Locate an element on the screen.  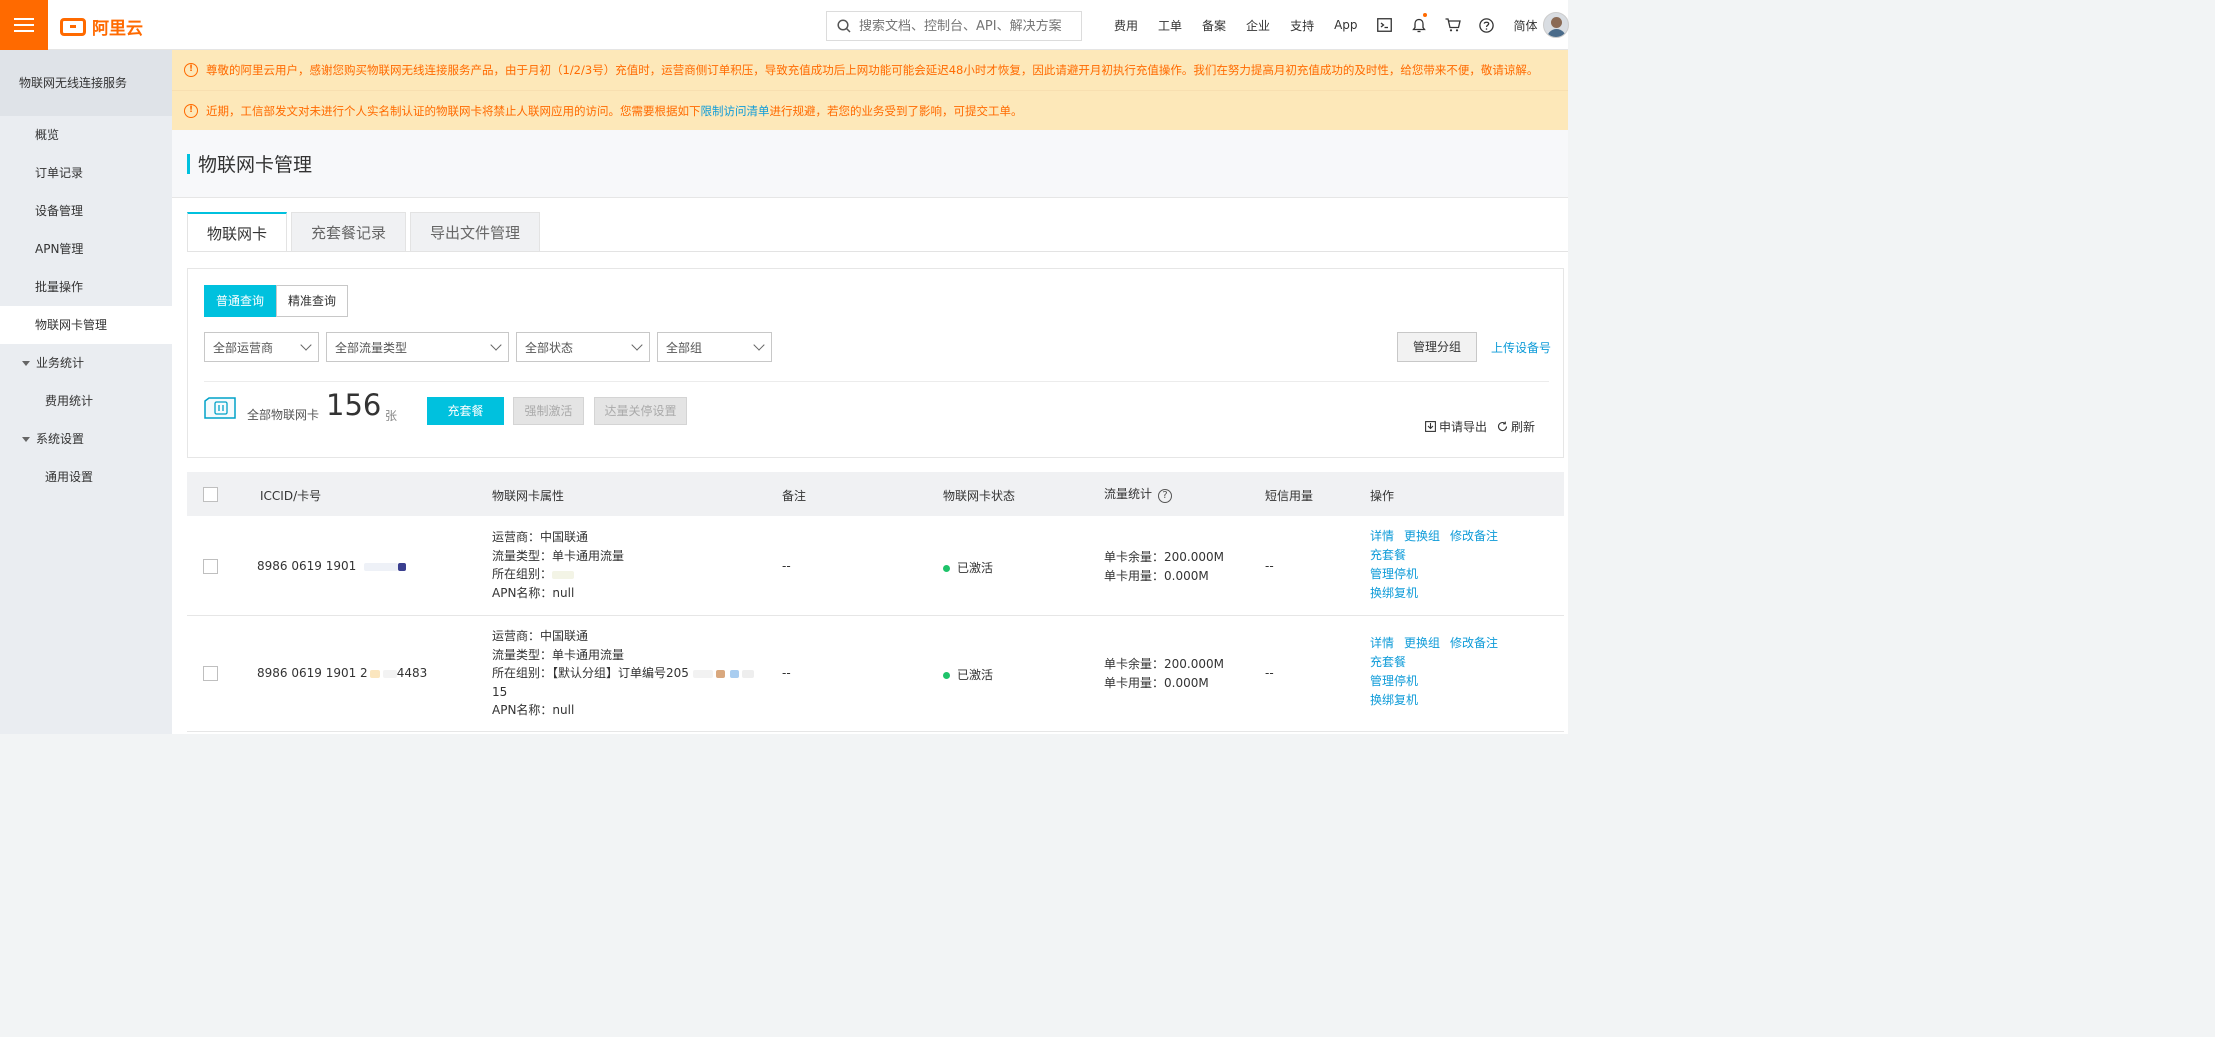
help-icon: ? is located at coordinates (1165, 496).